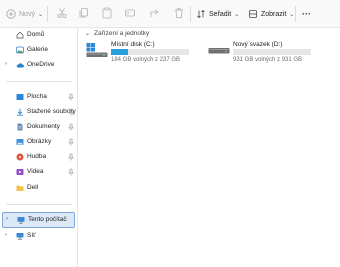 This screenshot has height=267, width=340. Describe the element at coordinates (20, 65) in the screenshot. I see `cloud-icon` at that location.